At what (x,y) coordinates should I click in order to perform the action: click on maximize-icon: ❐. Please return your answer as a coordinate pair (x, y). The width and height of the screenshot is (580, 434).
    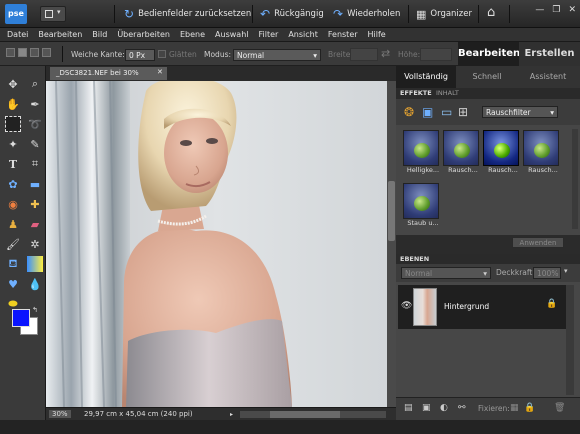
    Looking at the image, I should click on (556, 10).